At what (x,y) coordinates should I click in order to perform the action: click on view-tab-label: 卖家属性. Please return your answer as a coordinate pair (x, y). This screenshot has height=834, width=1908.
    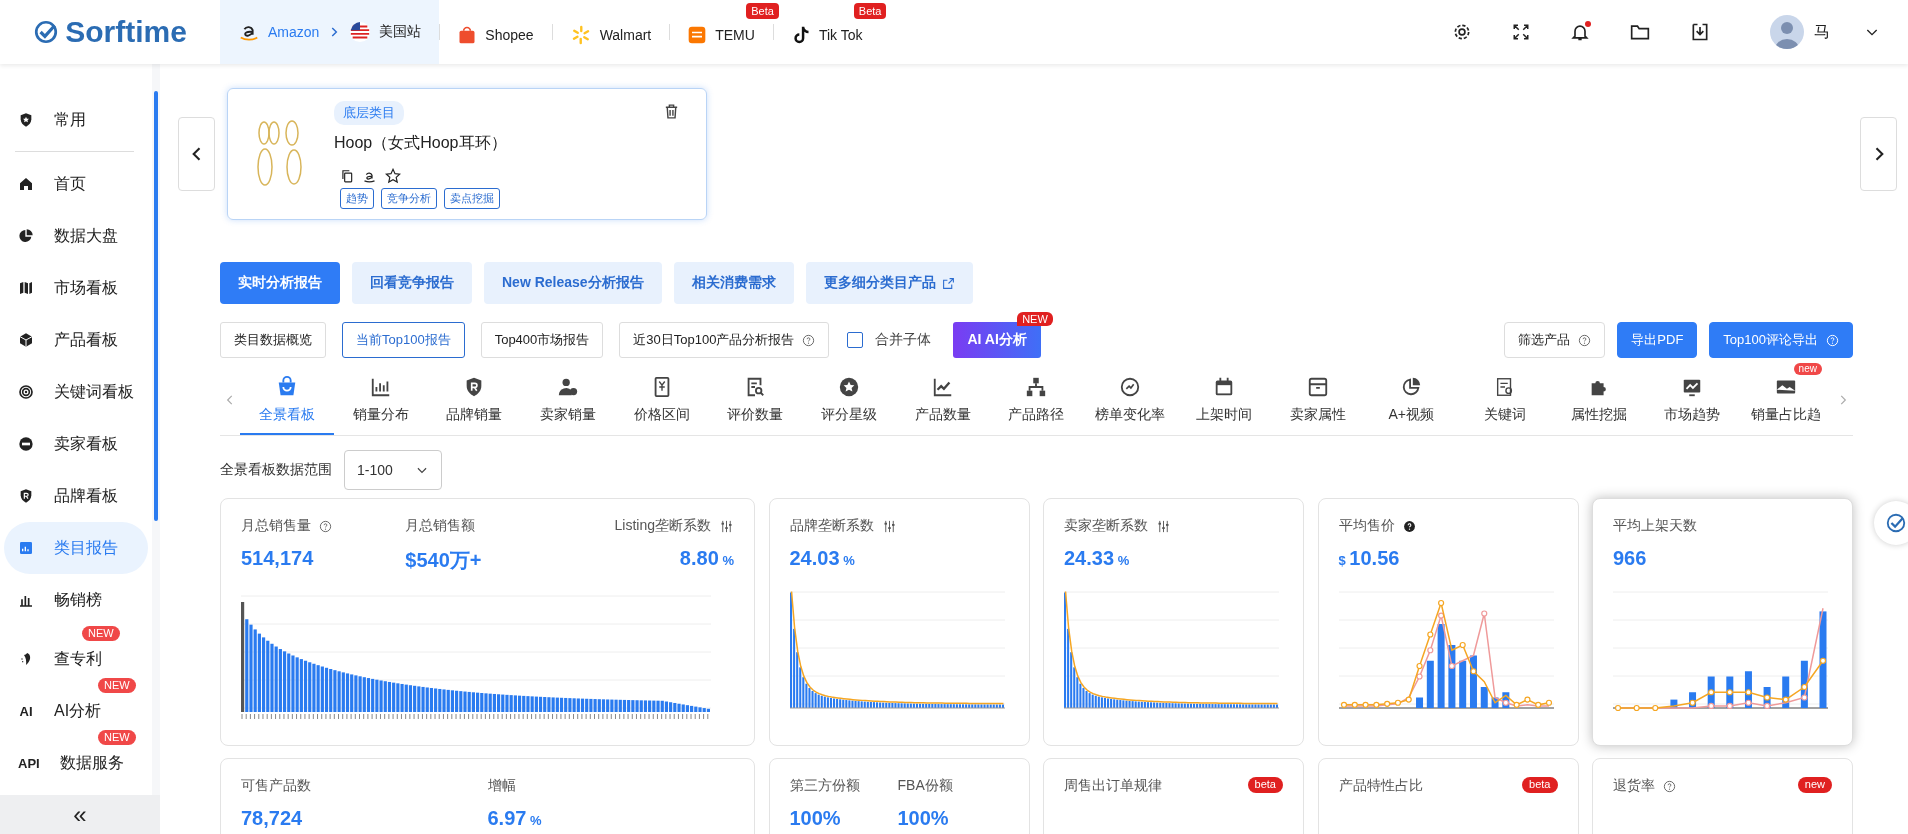
    Looking at the image, I should click on (1317, 415).